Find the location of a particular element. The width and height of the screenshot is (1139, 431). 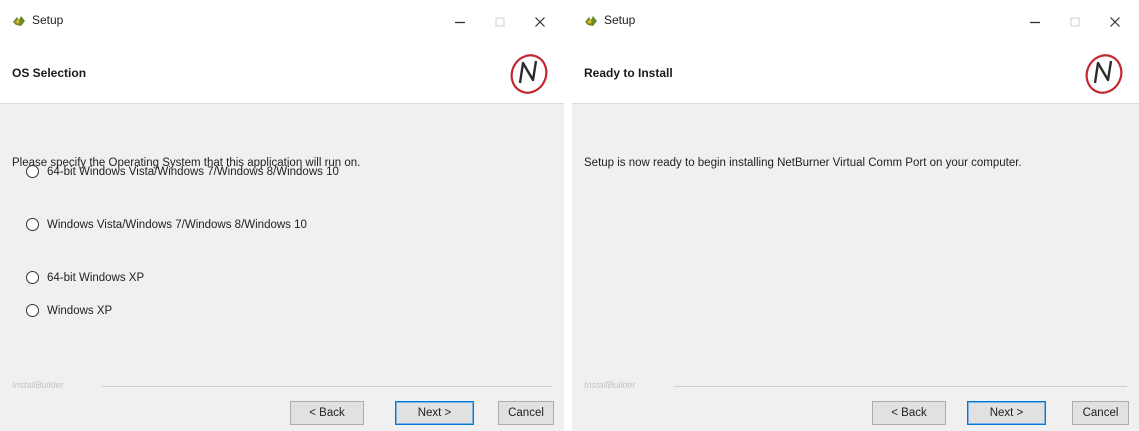

os-option-xp: Windows XP is located at coordinates (69, 310).